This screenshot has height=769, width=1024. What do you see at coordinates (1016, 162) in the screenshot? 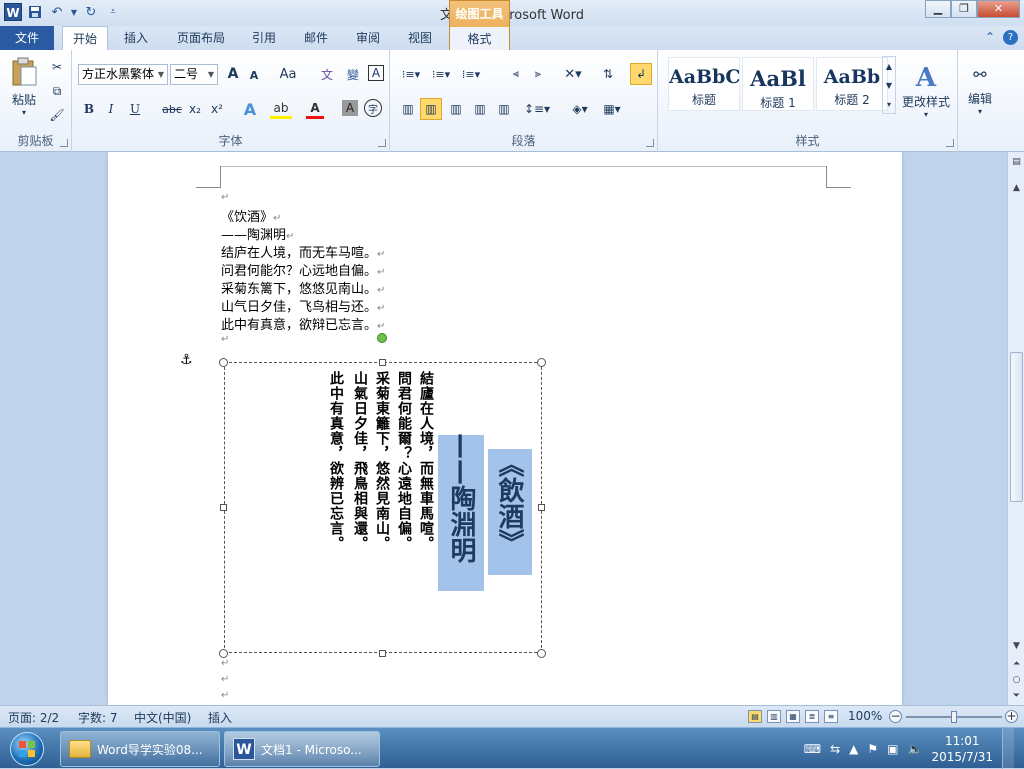
I see `ruler-toggle-icon: ▤` at bounding box center [1016, 162].